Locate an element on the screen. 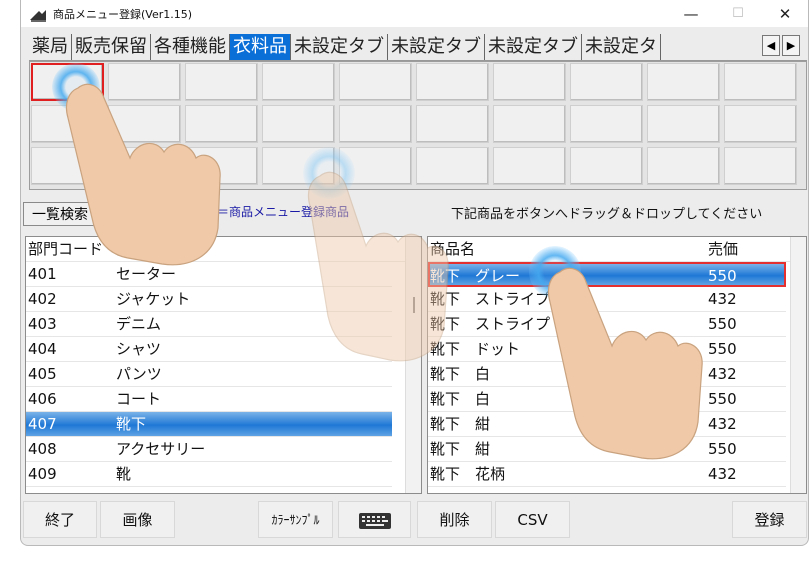 The image size is (810, 565). department-row-selected: 407 靴下 is located at coordinates (209, 424).